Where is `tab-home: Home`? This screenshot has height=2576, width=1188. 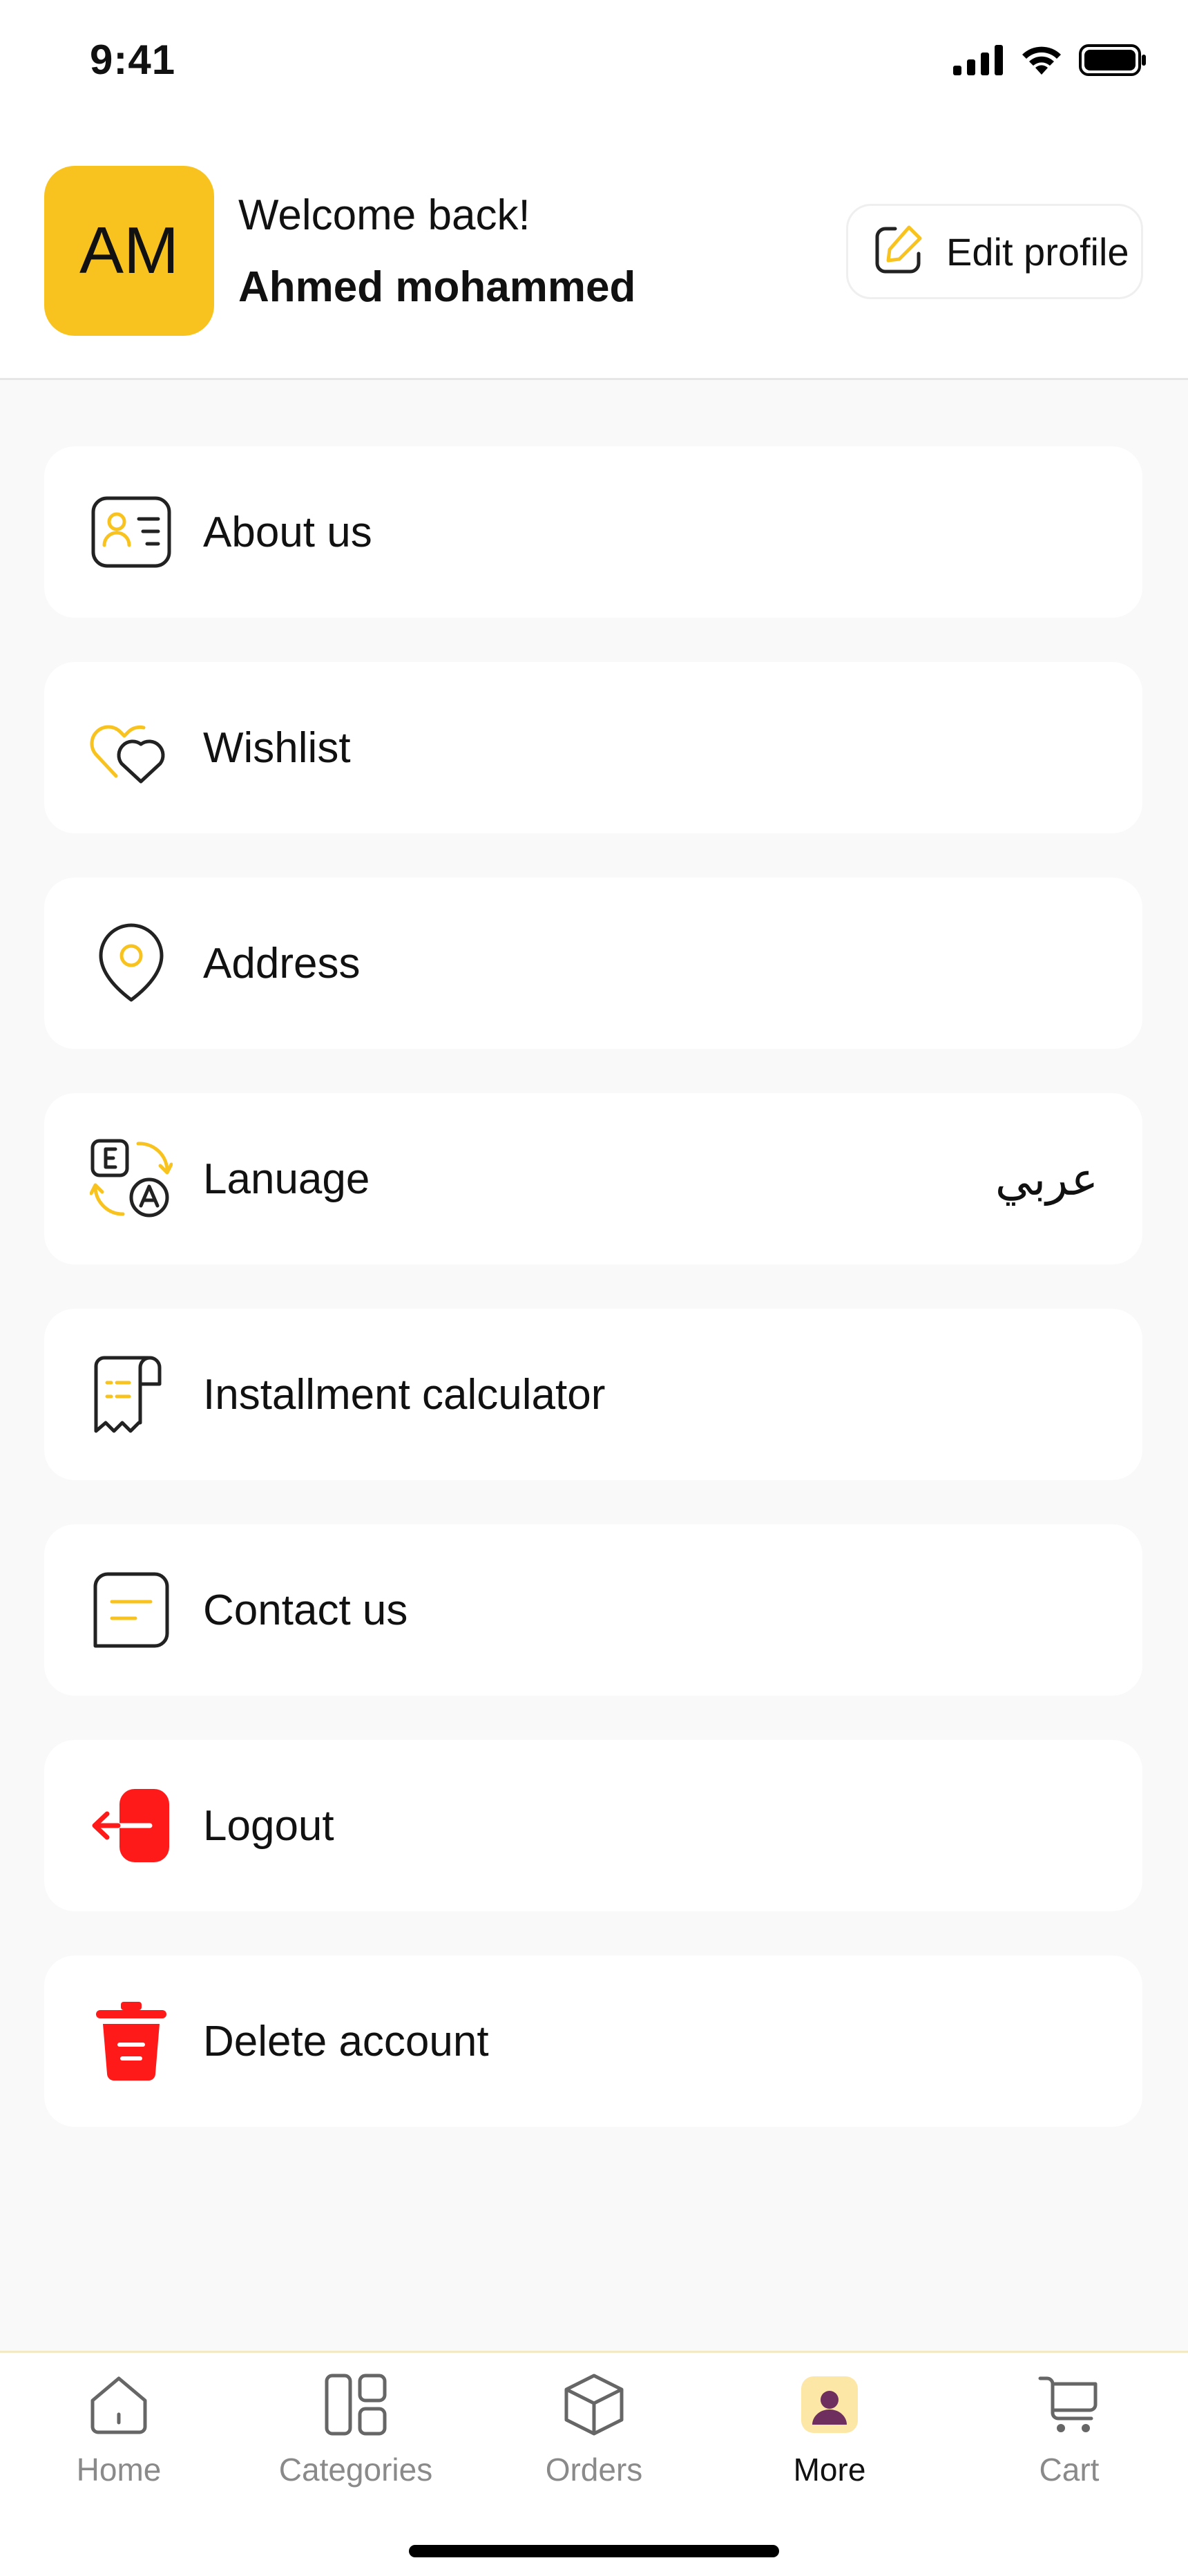 tab-home: Home is located at coordinates (119, 2443).